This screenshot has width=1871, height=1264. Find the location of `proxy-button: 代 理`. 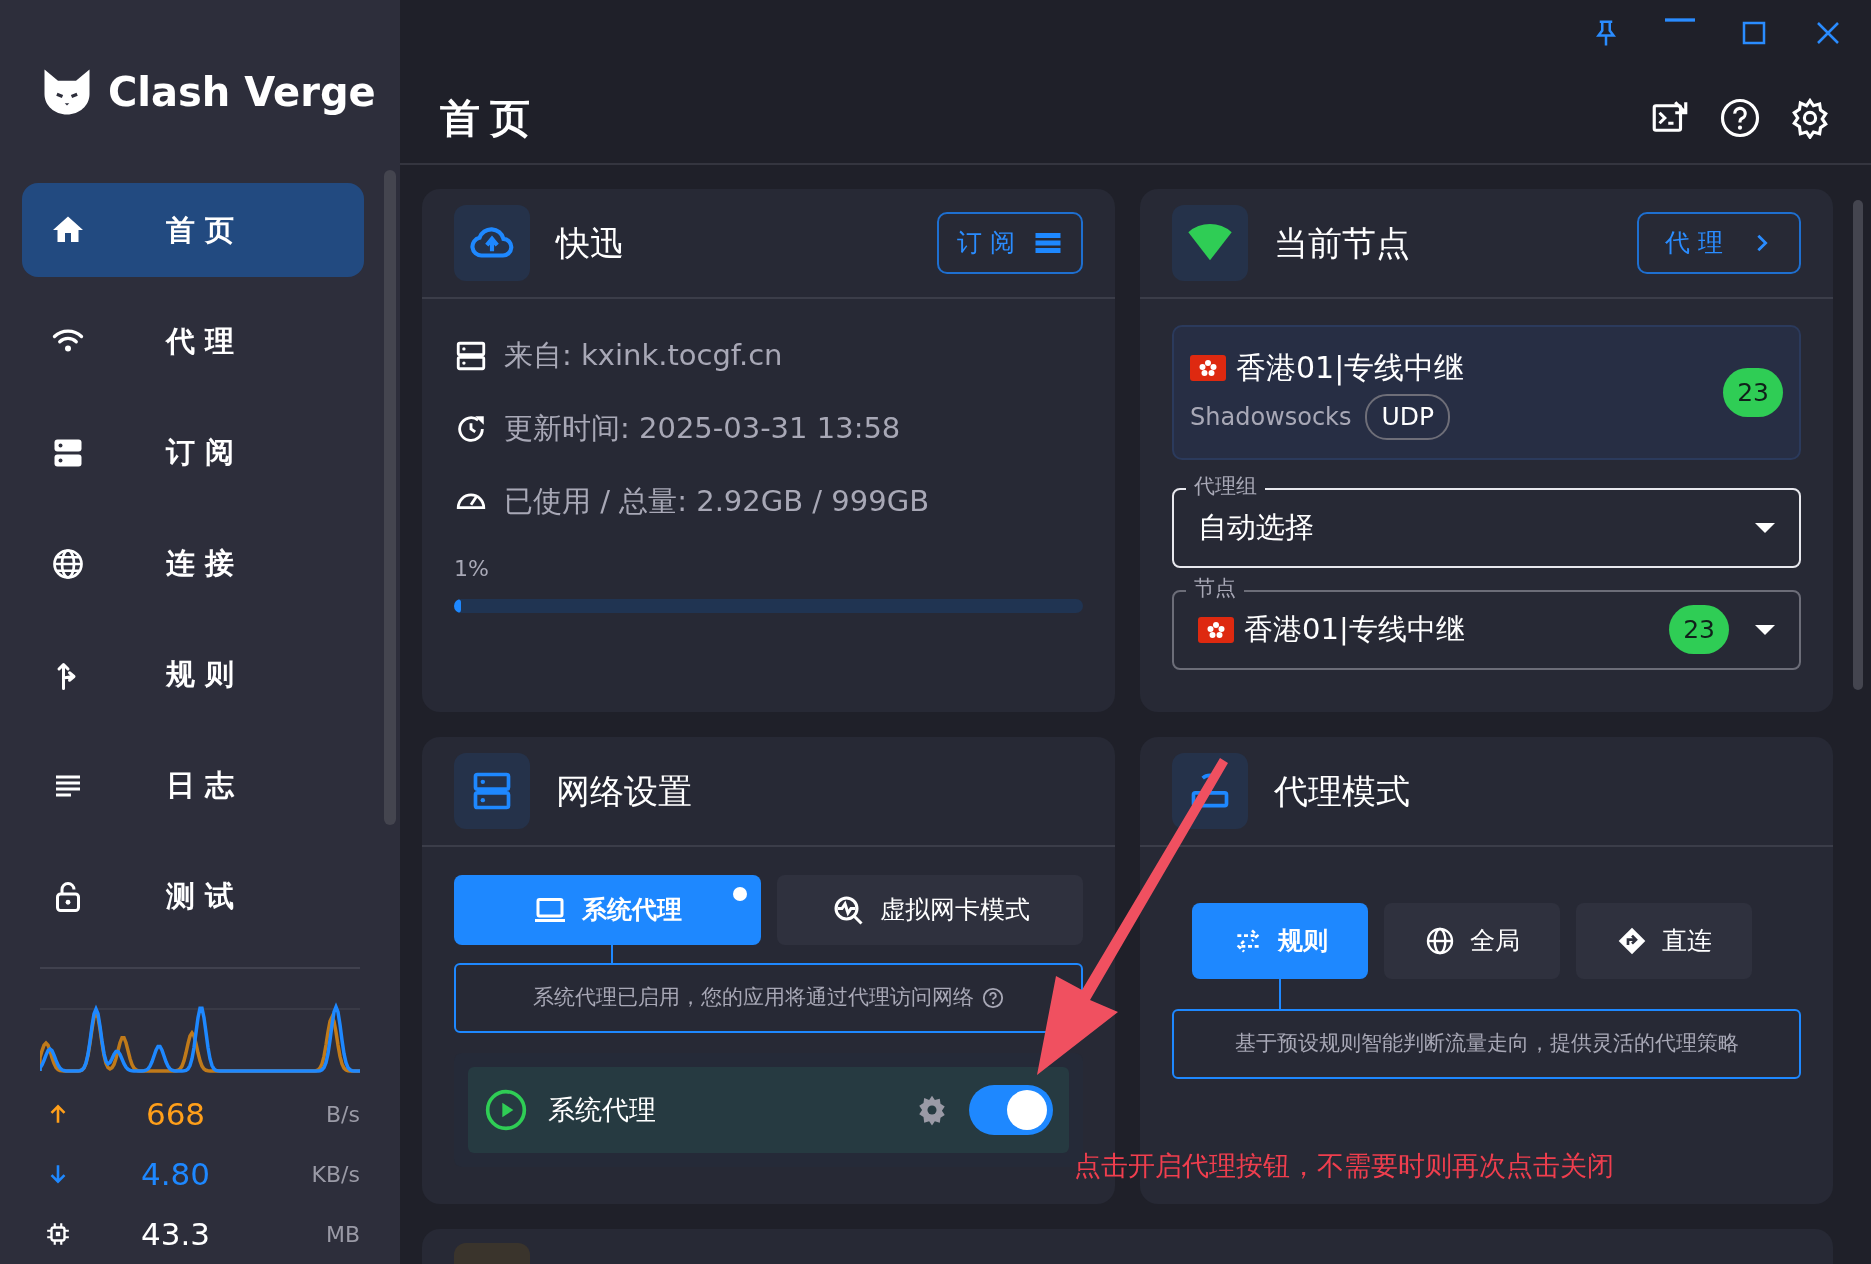

proxy-button: 代 理 is located at coordinates (1719, 243).